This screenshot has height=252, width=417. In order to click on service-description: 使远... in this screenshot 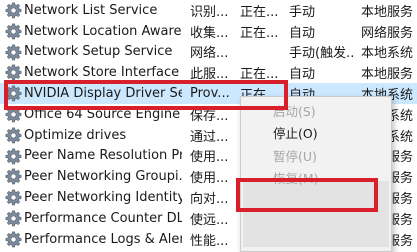, I will do `click(209, 220)`.